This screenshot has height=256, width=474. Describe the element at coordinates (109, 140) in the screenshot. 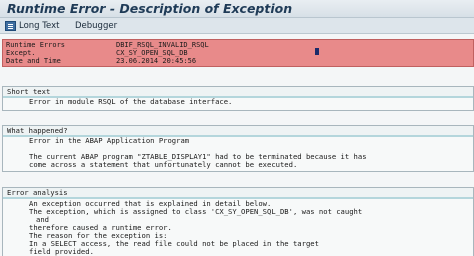

I see `what-happened-line1: Error in the ABAP Application Program` at that location.